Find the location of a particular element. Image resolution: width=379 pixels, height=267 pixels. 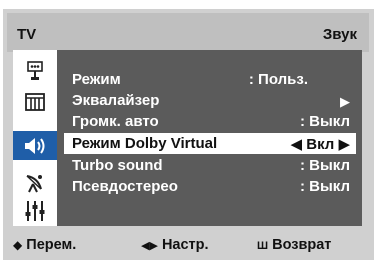

move-hint-label: Перем. is located at coordinates (51, 245).